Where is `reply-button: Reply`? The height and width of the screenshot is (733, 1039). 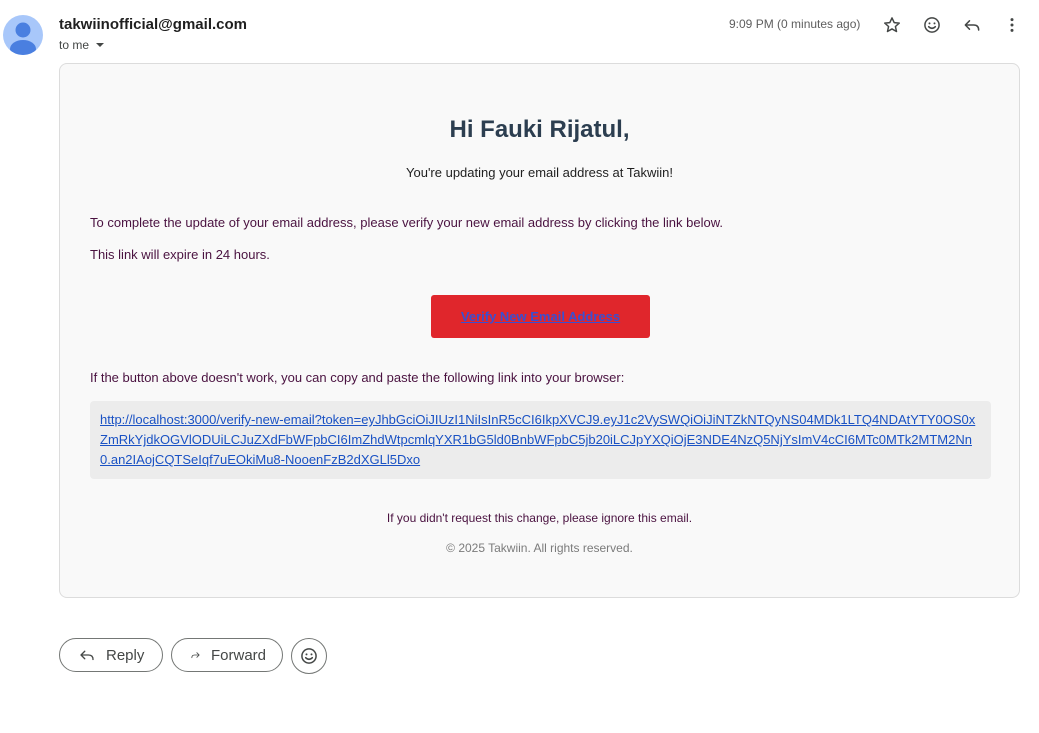
reply-button: Reply is located at coordinates (111, 655).